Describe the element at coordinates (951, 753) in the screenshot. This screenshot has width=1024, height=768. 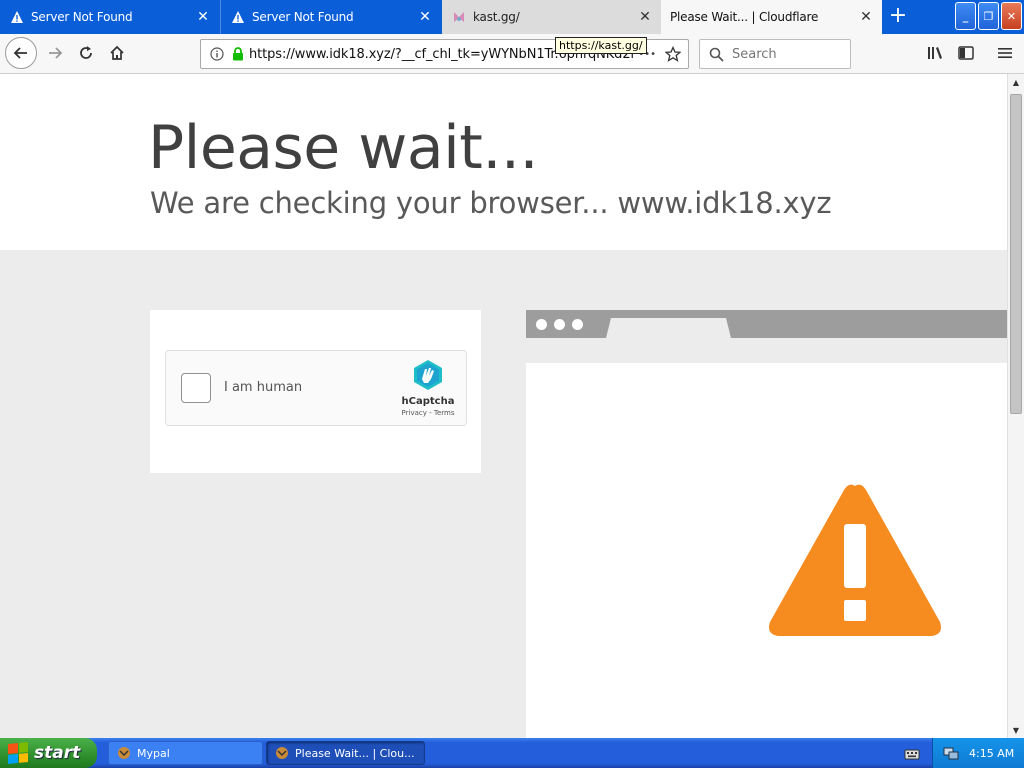
I see `network-tray-icon` at that location.